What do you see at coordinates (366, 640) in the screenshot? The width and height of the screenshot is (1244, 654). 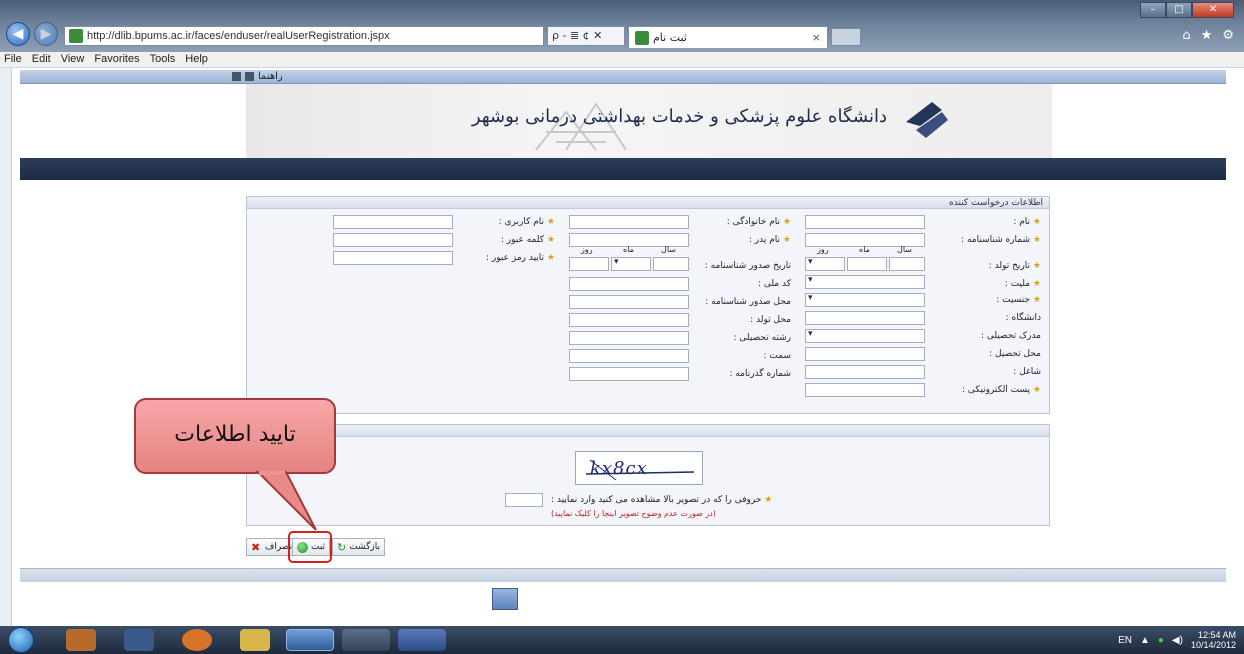 I see `taskbar-window-icon` at bounding box center [366, 640].